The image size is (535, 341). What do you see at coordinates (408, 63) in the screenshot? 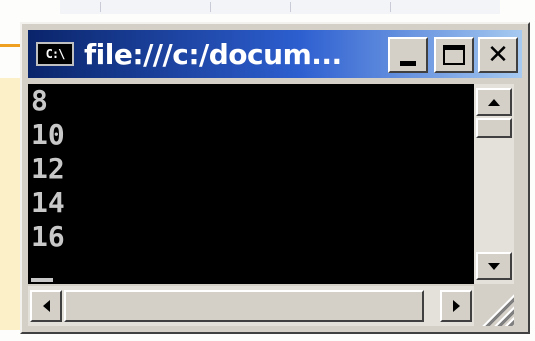
I see `minimize-icon` at bounding box center [408, 63].